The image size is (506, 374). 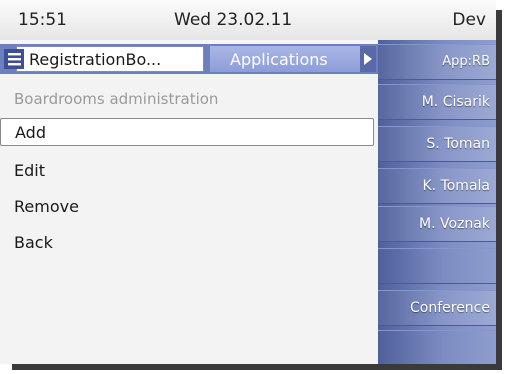 I want to click on frame-shadow-bottom, so click(x=257, y=367).